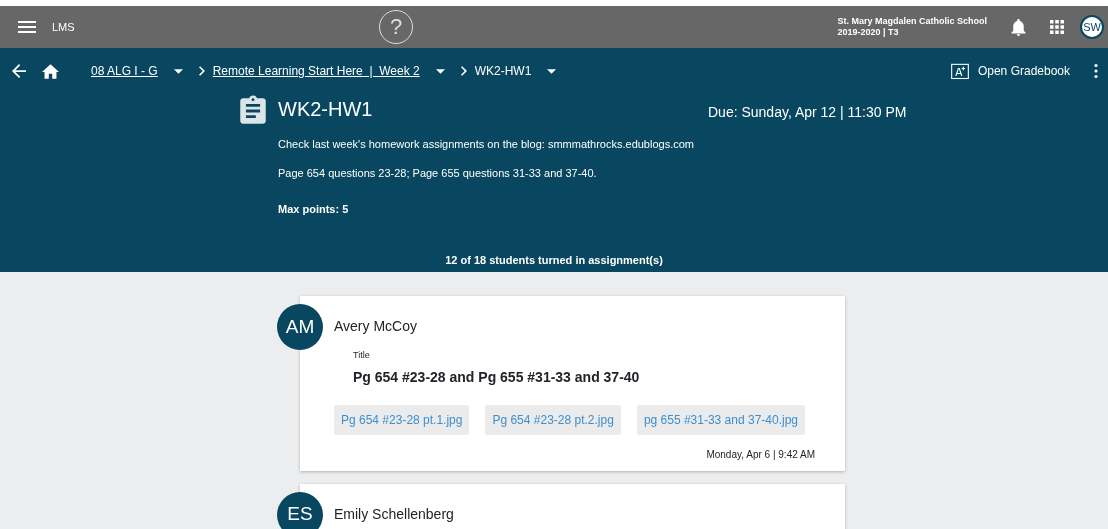 This screenshot has height=529, width=1108. I want to click on due-date: Due: Sunday, Apr 12 | 11:30 PM, so click(807, 112).